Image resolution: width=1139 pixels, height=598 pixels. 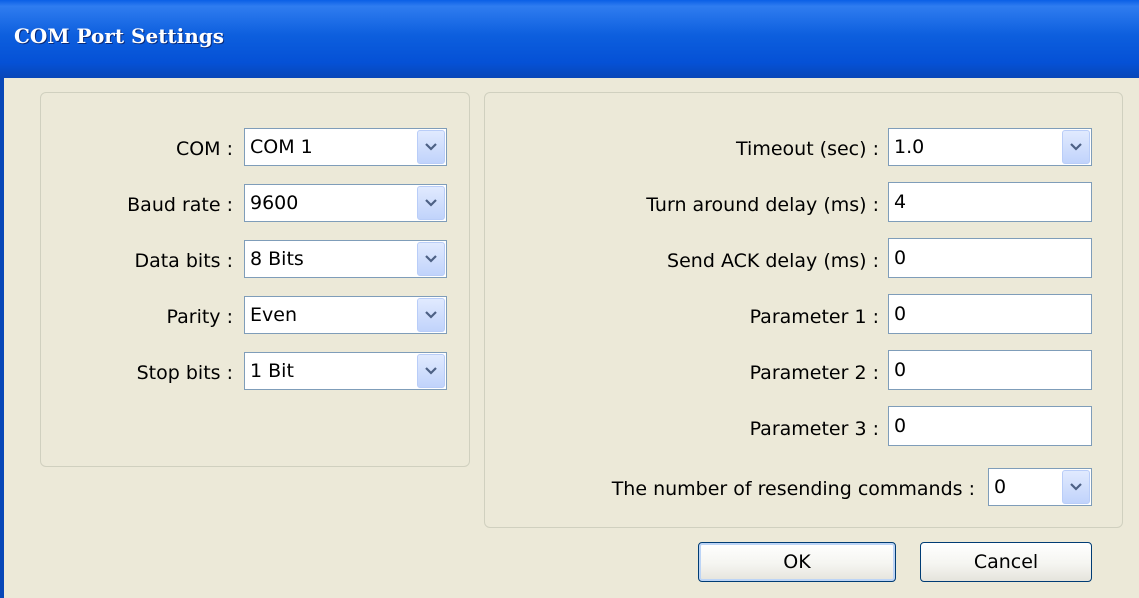 What do you see at coordinates (345, 371) in the screenshot?
I see `stop-bits-select: 1 Bit` at bounding box center [345, 371].